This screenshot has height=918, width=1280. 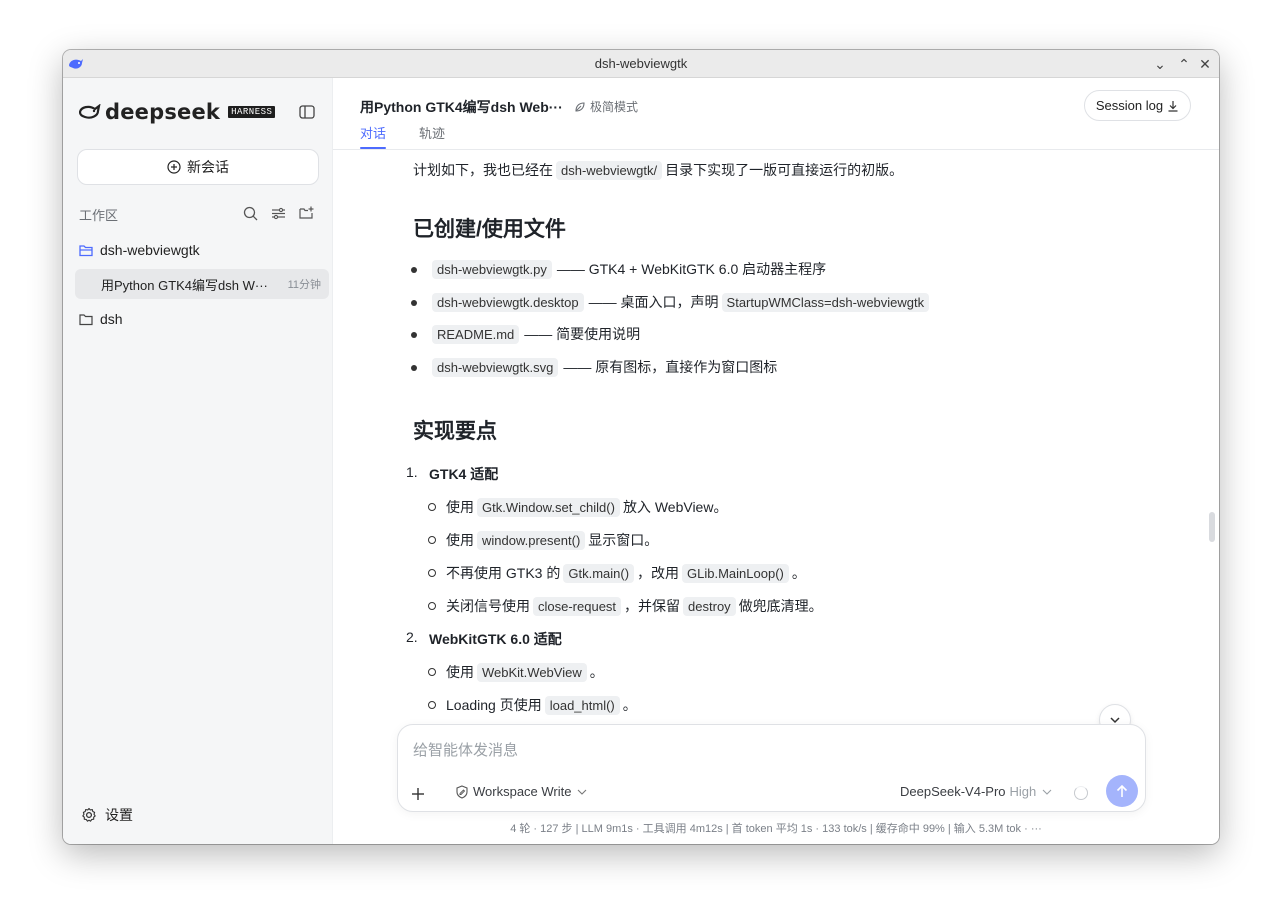 I want to click on session-log-button: Session log, so click(x=1137, y=105).